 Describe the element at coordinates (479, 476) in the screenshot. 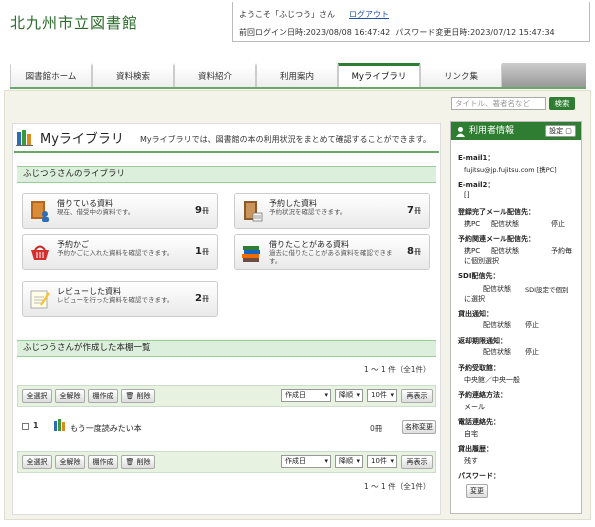

I see `password-label: パスワード：` at that location.